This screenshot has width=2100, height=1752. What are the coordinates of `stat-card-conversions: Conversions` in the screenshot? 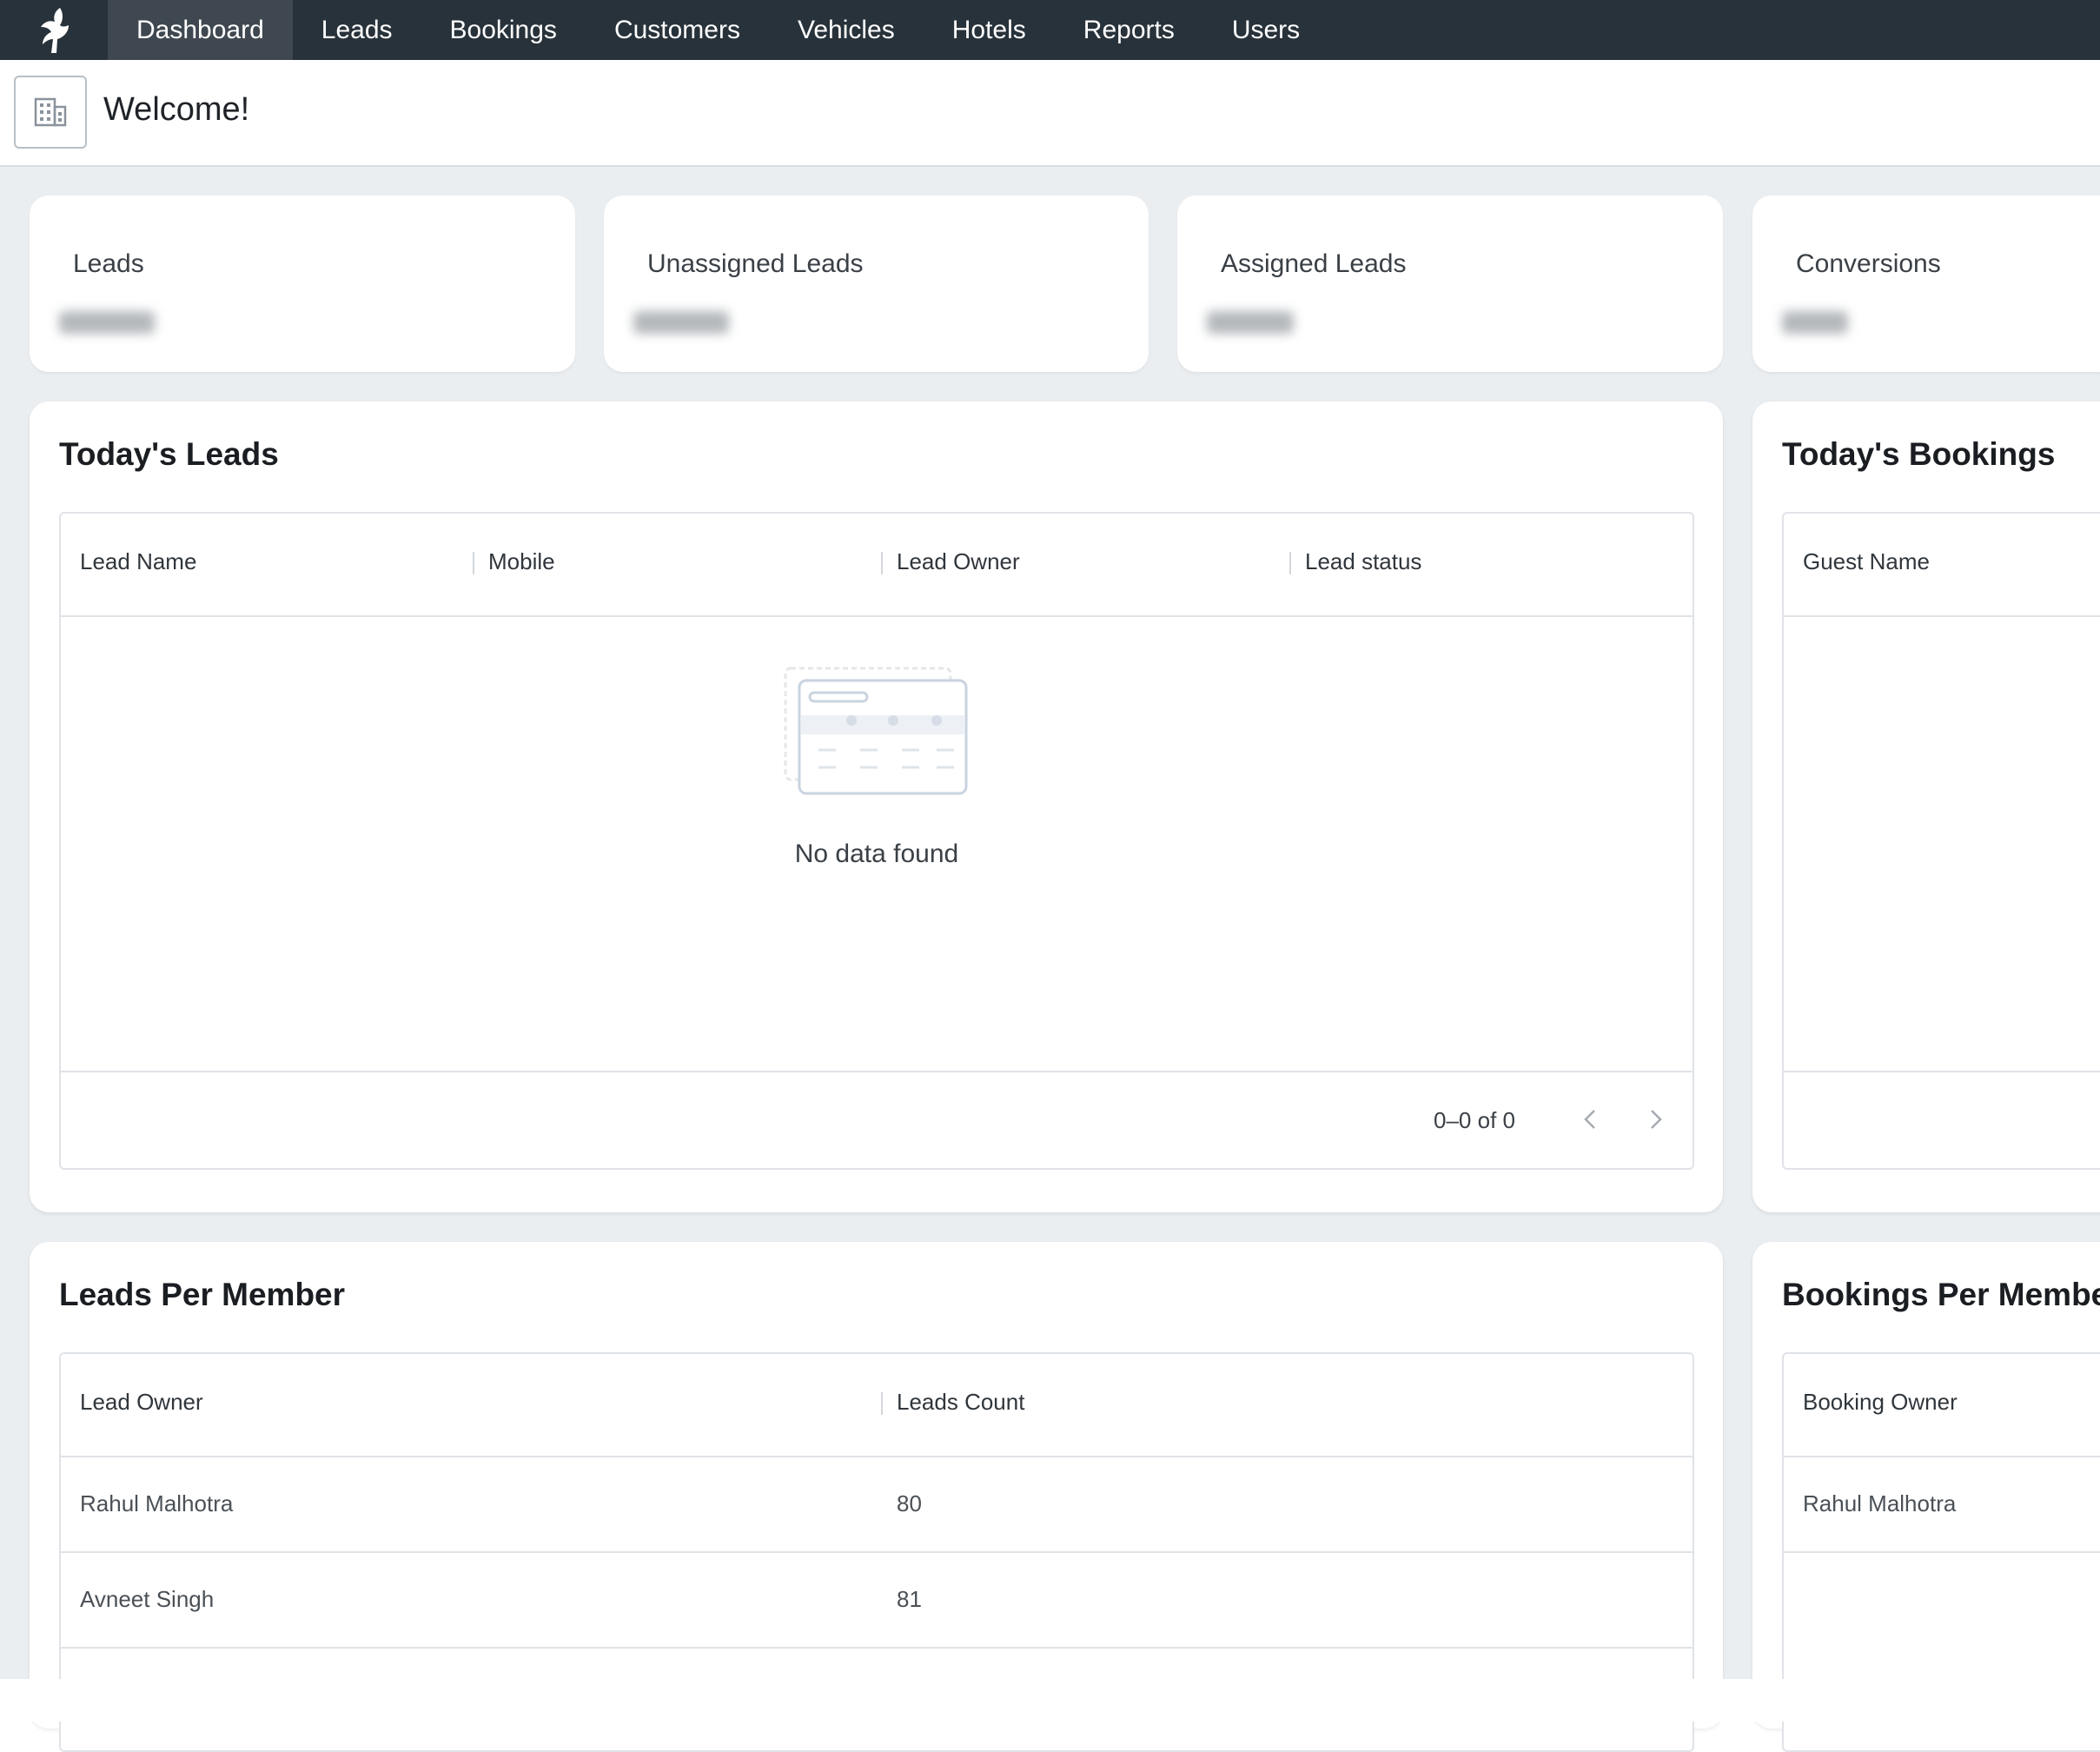 It's located at (1926, 284).